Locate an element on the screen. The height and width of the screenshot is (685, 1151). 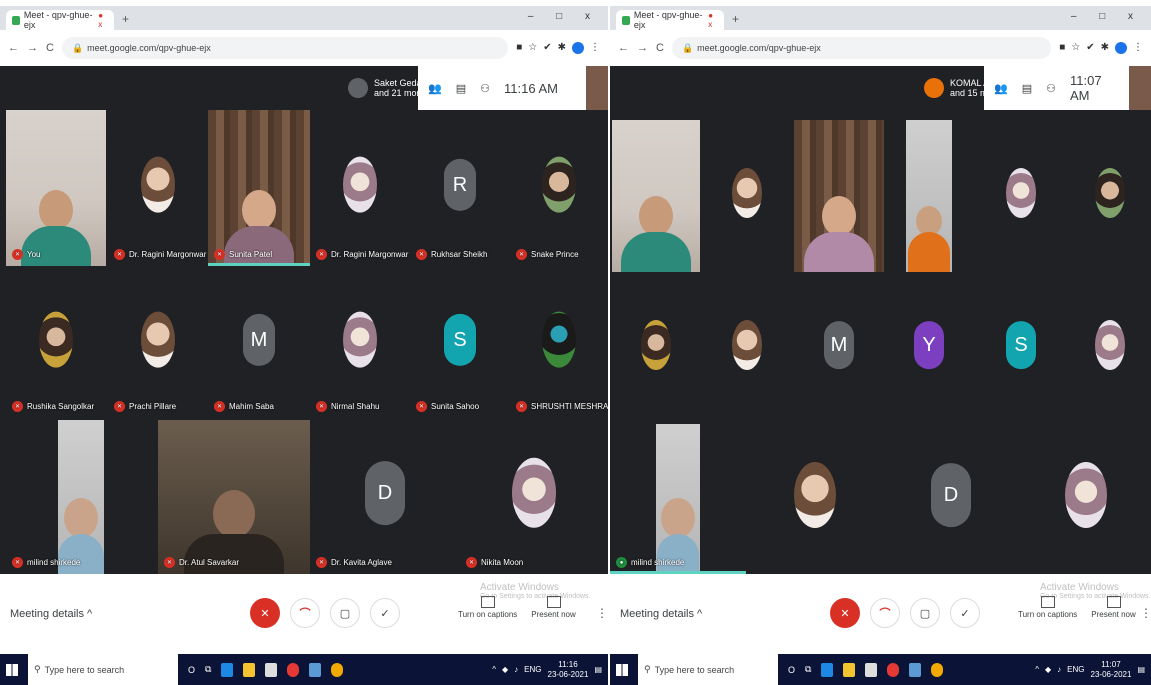
tile-participant: ✕ Dr. Ragini Margonwar is located at coordinates (360, 188).